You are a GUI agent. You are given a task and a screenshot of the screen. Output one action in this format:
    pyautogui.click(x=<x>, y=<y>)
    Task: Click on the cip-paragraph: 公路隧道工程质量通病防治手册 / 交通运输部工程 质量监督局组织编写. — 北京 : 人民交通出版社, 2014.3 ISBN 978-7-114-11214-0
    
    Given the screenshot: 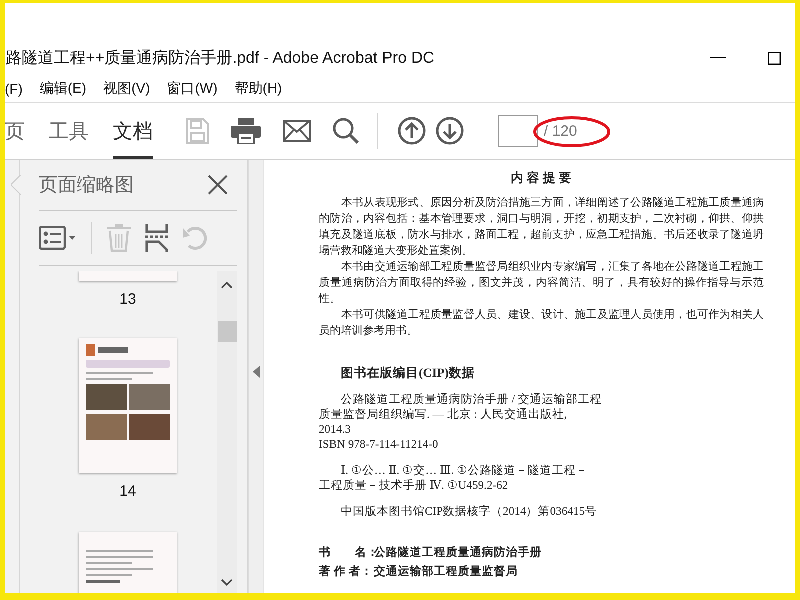 What is the action you would take?
    pyautogui.click(x=461, y=422)
    